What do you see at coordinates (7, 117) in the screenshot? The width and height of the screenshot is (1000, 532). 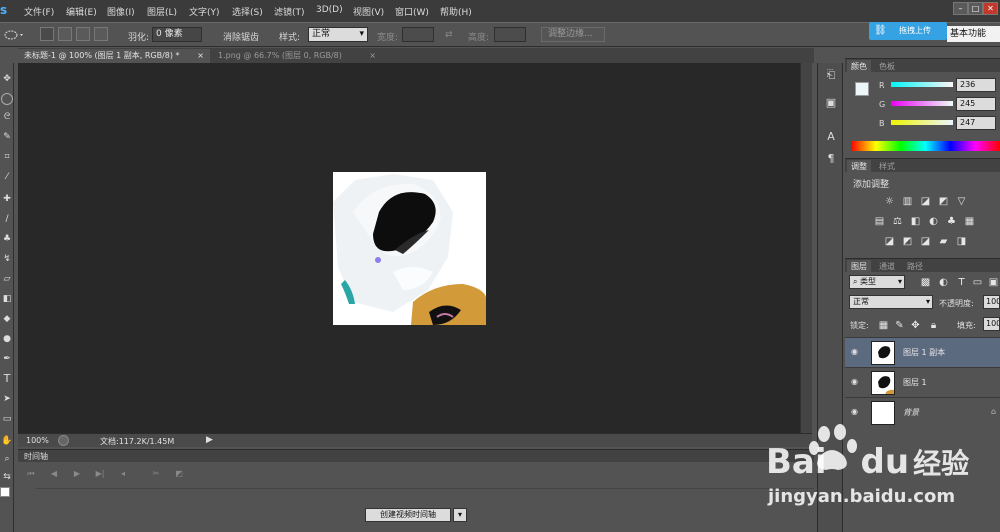 I see `lasso-tool-icon: ᘓ` at bounding box center [7, 117].